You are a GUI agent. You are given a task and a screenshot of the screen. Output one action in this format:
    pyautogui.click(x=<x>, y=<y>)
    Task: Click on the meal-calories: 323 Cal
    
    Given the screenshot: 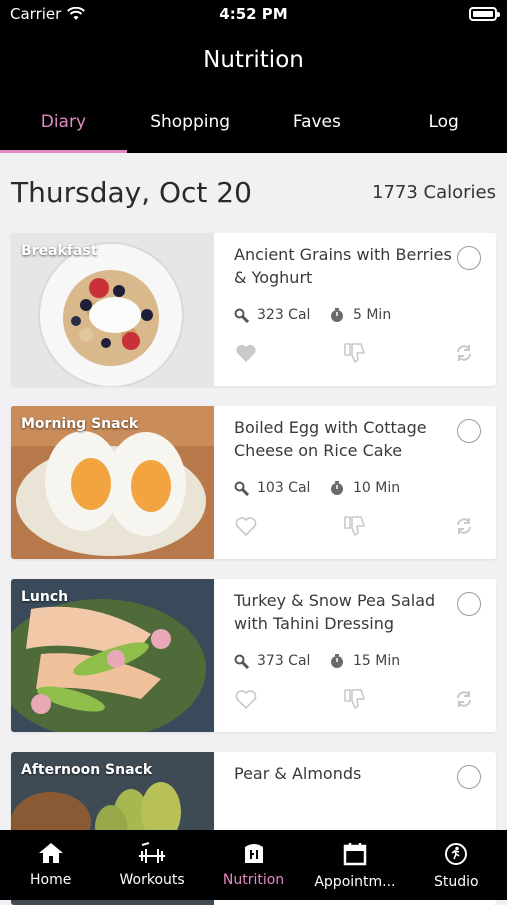 What is the action you would take?
    pyautogui.click(x=281, y=315)
    